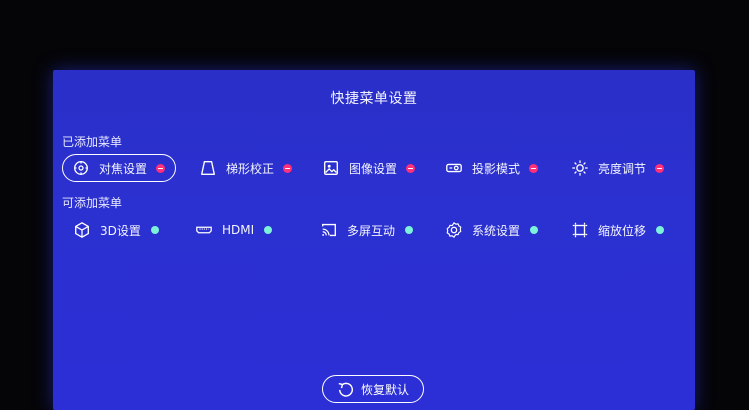 The width and height of the screenshot is (749, 410). Describe the element at coordinates (82, 230) in the screenshot. I see `cube-icon` at that location.